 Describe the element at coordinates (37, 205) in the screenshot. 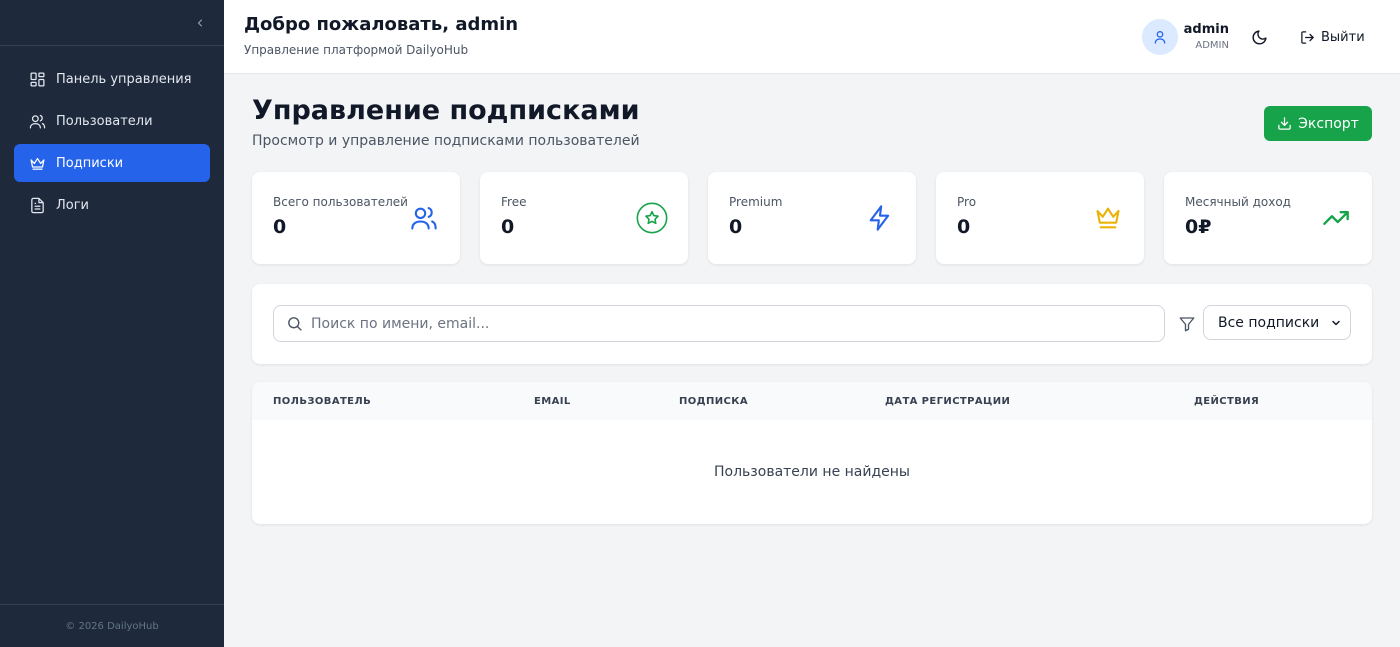

I see `file-text-icon` at that location.